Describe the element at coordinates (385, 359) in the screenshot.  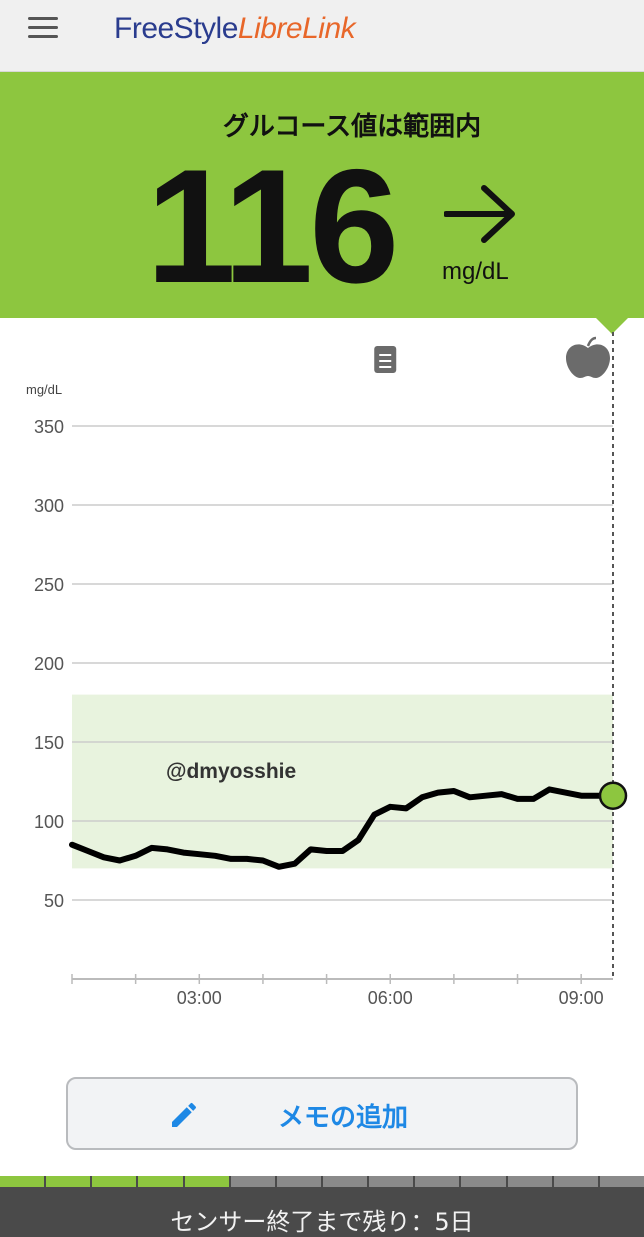
I see `note-icon` at that location.